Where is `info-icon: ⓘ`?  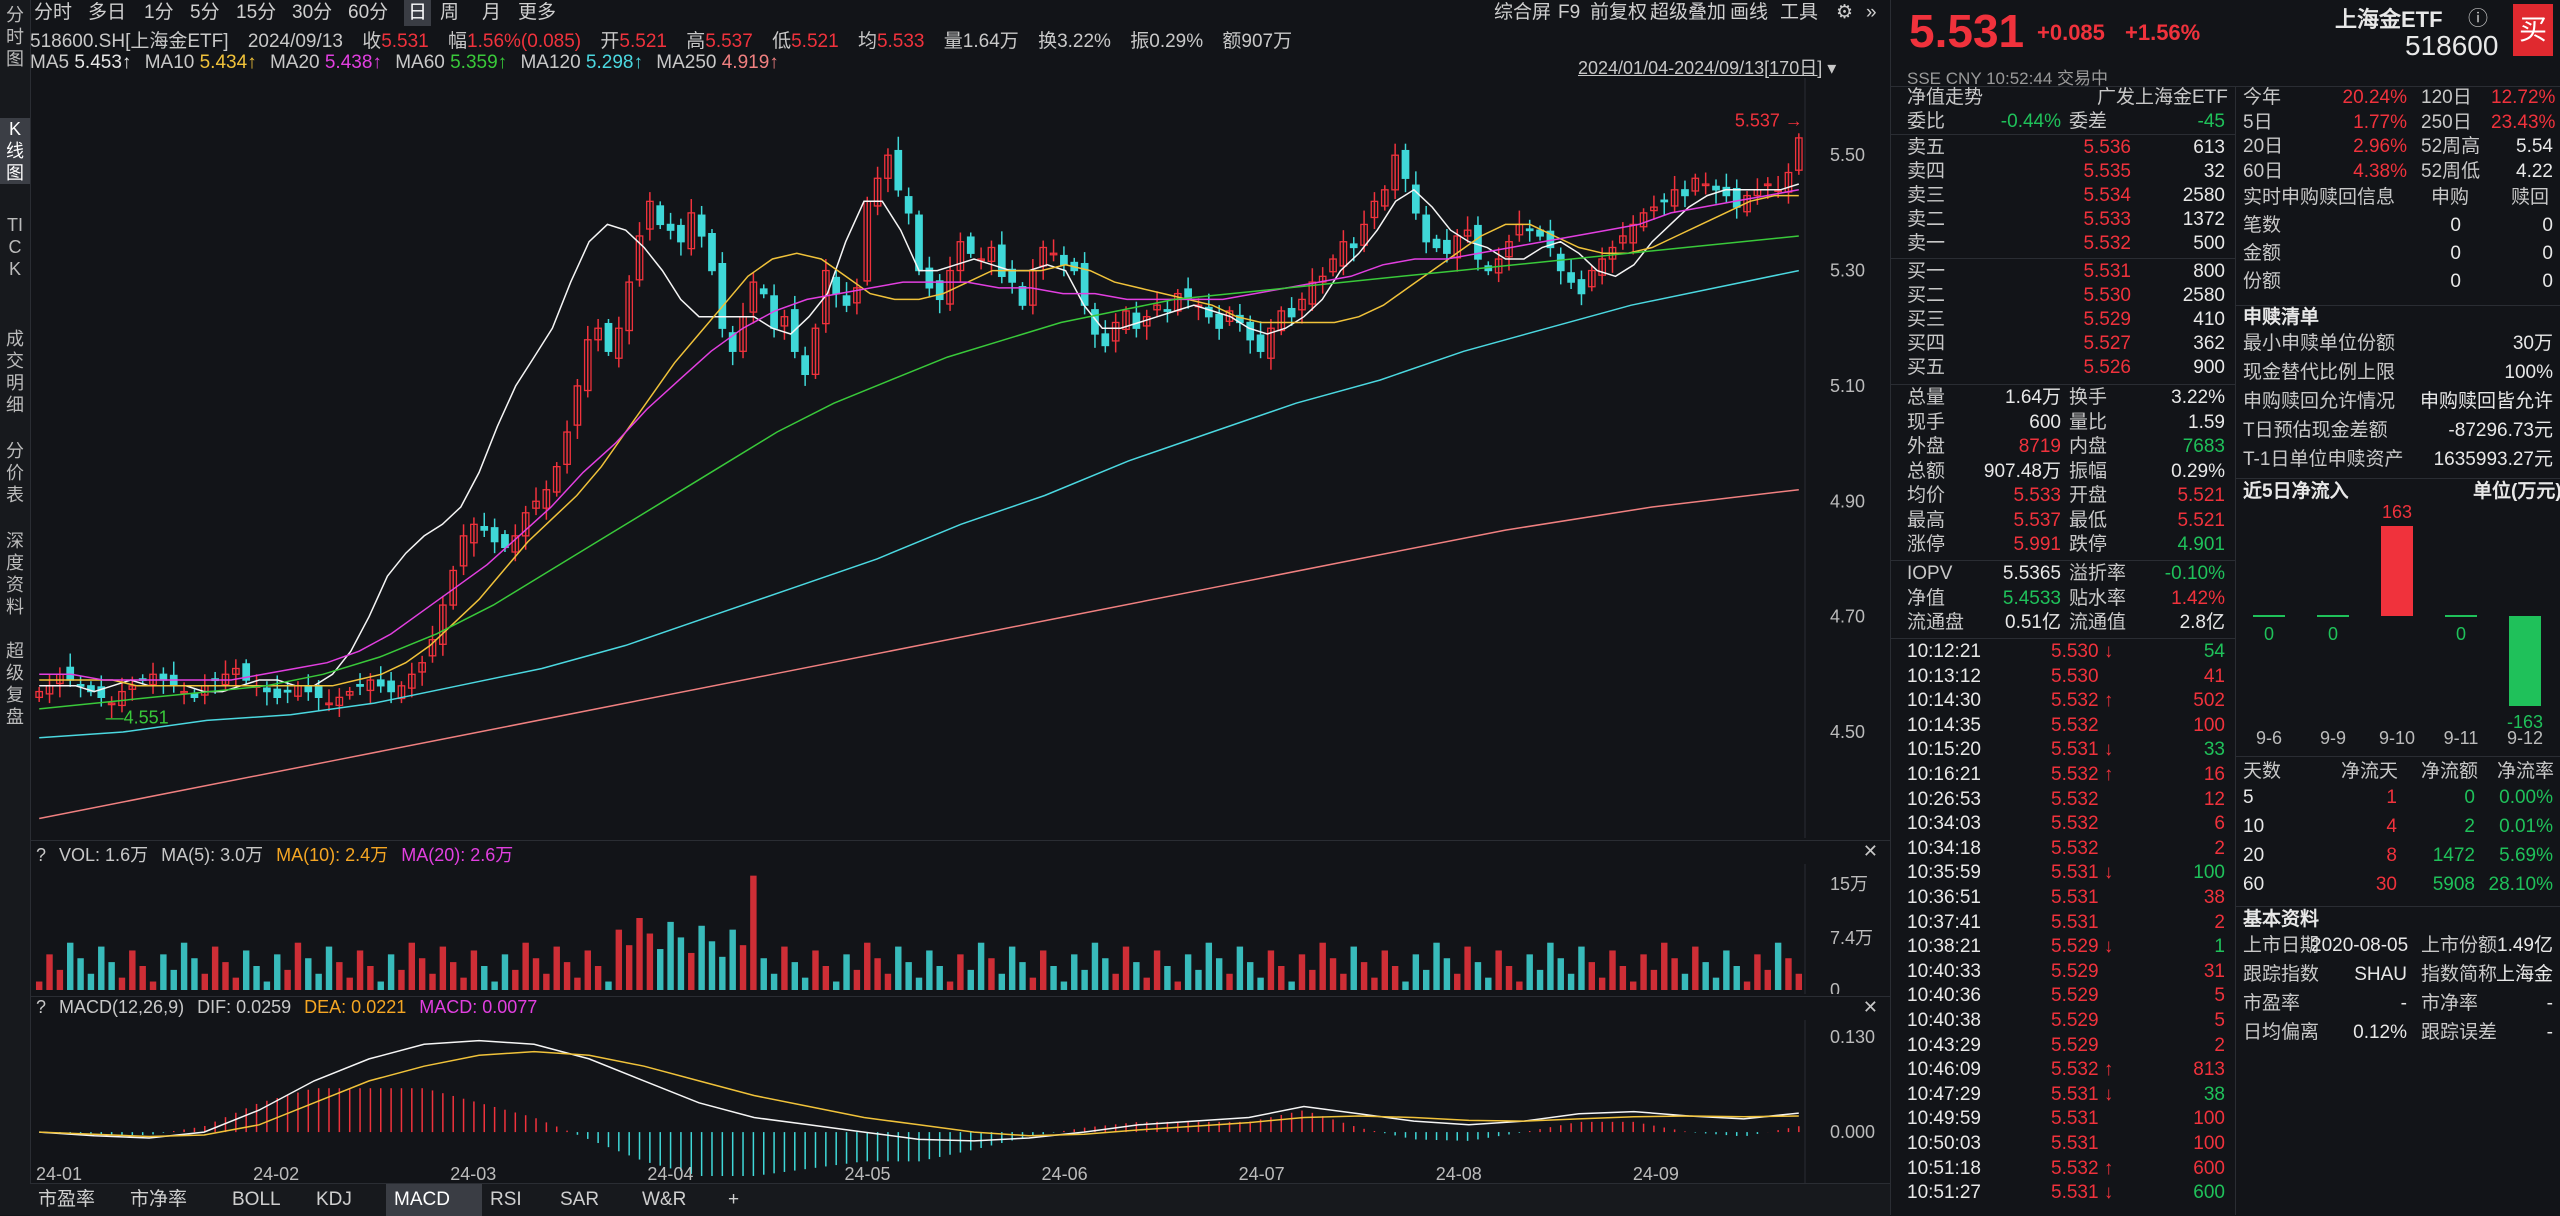 info-icon: ⓘ is located at coordinates (2478, 16).